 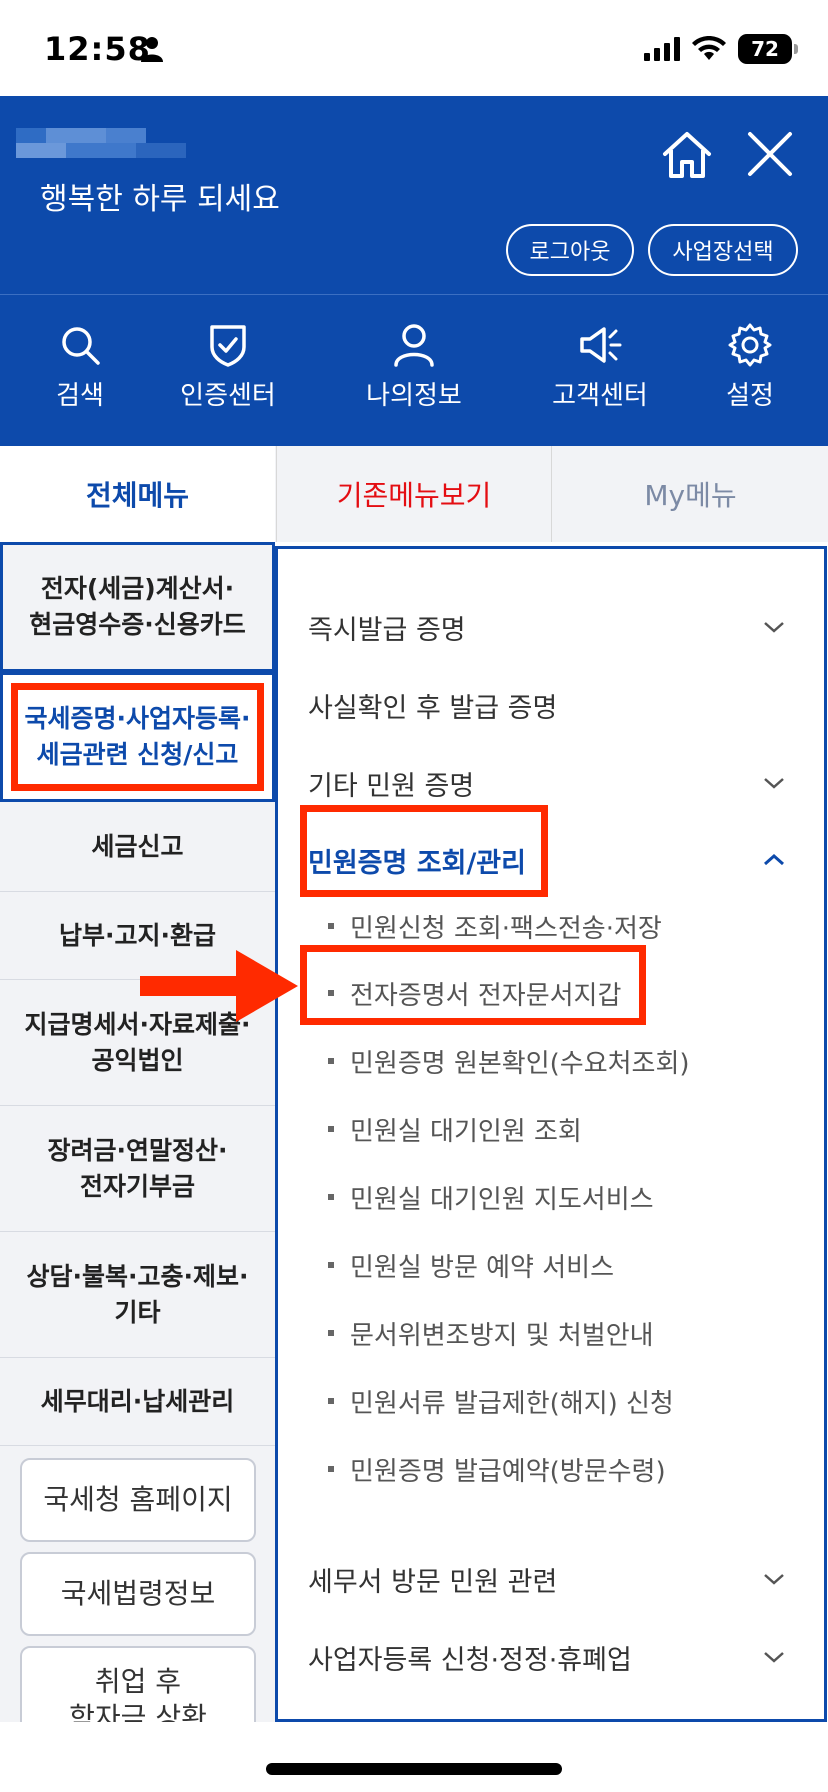 I want to click on category-incentive: 장려금·연말정산· 전자기부금, so click(x=137, y=1169).